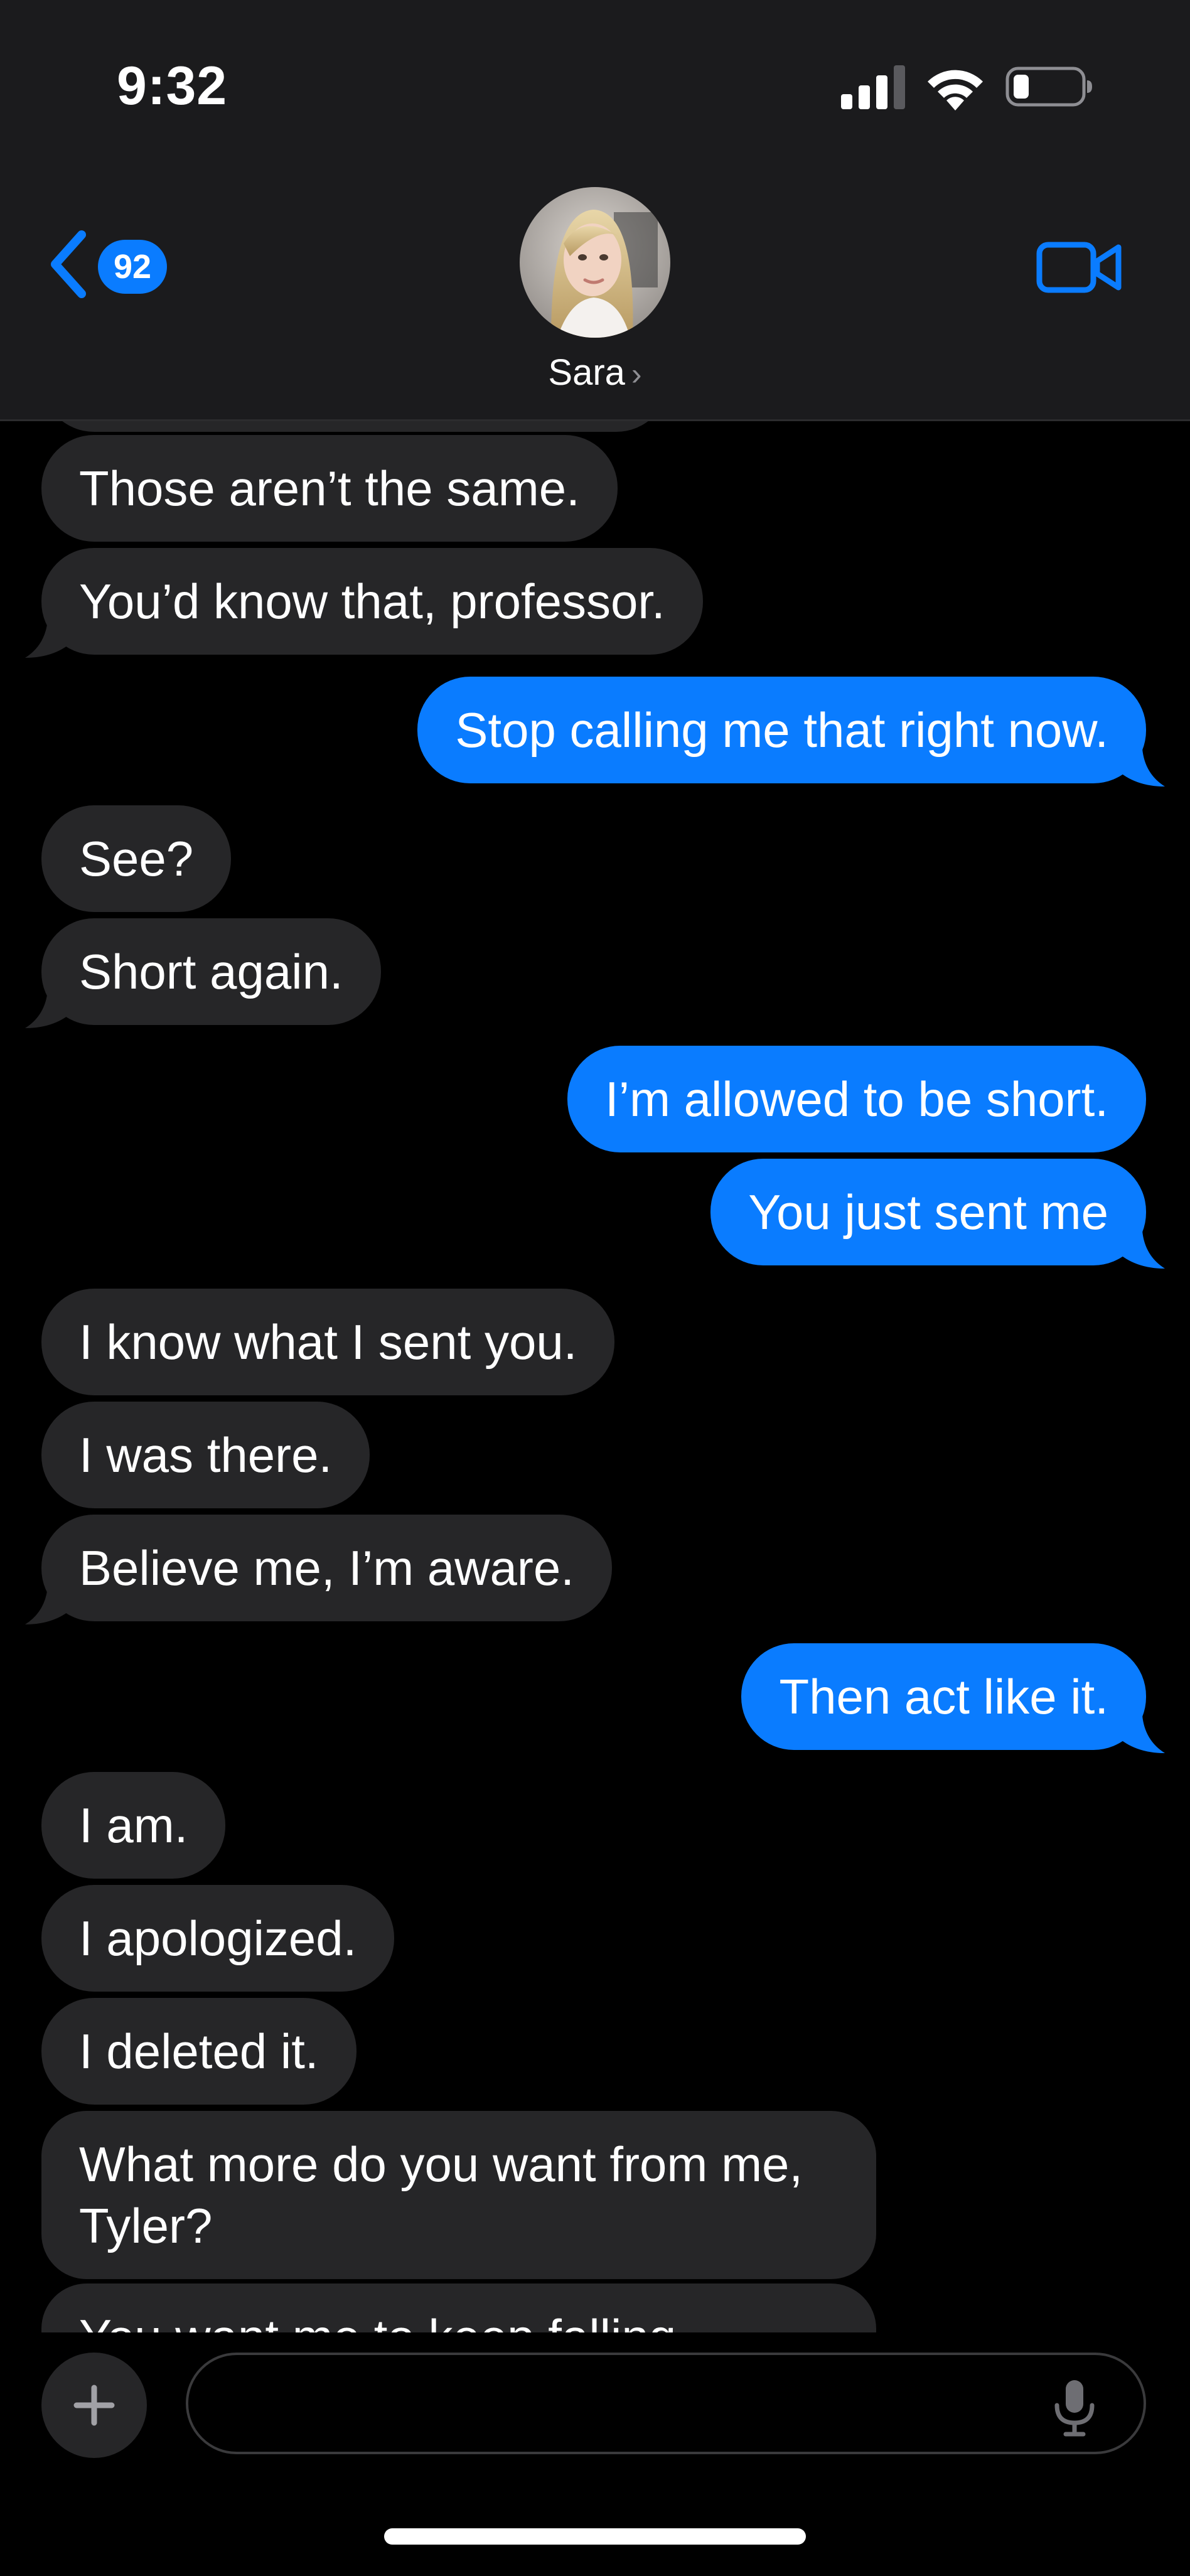  I want to click on message-bubble-incoming: What more do you want from me, Tyler?, so click(458, 2195).